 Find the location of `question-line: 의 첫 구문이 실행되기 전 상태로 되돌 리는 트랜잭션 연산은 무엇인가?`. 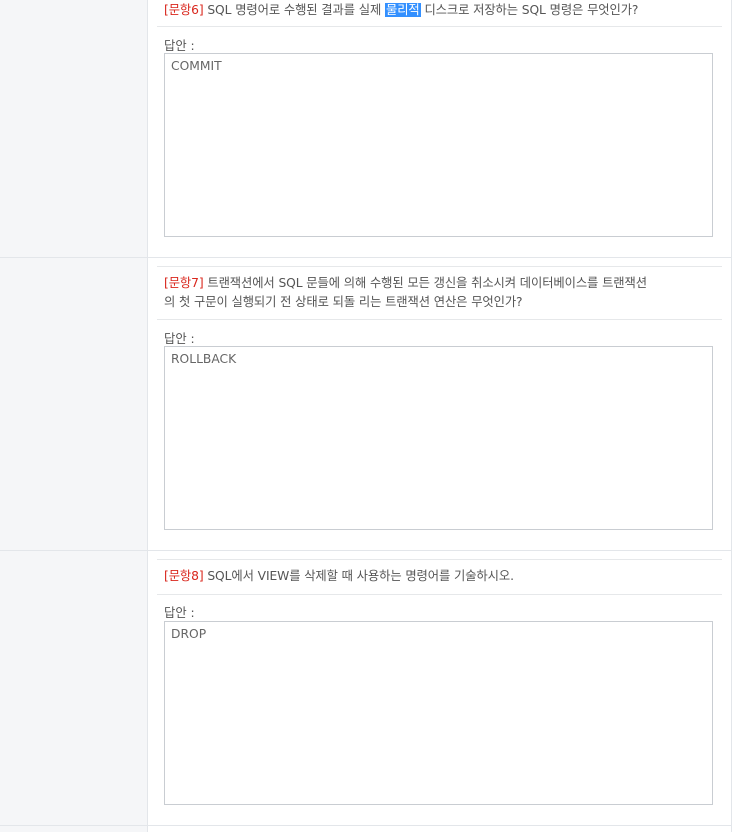

question-line: 의 첫 구문이 실행되기 전 상태로 되돌 리는 트랜잭션 연산은 무엇인가? is located at coordinates (343, 301).